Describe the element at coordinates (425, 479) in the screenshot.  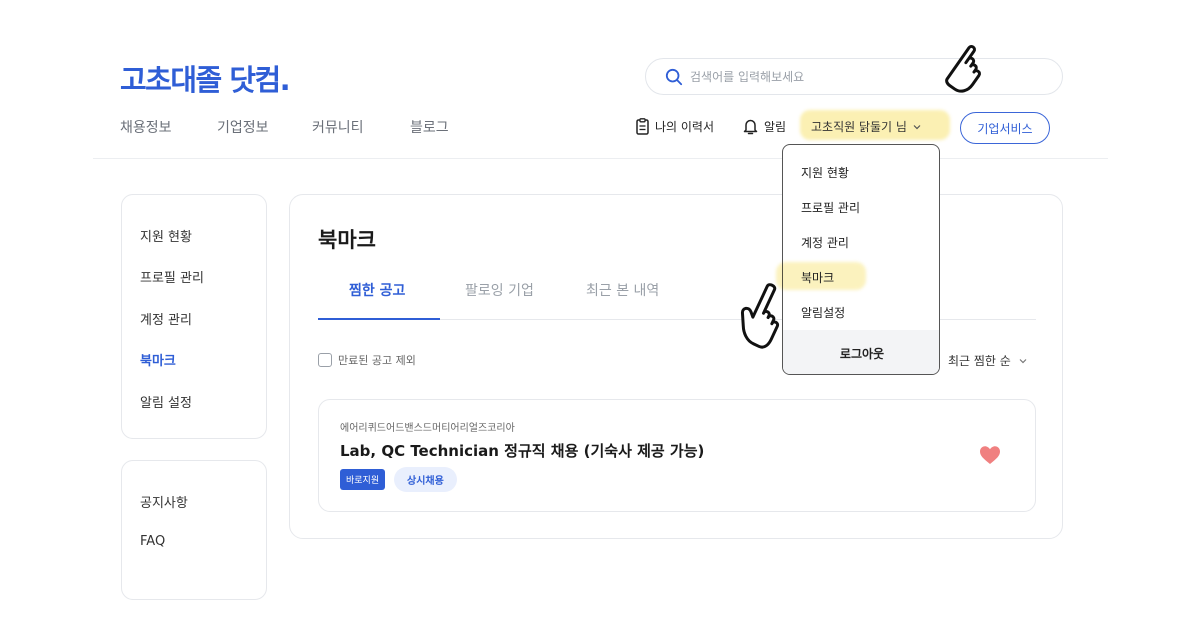
I see `always-hiring-badge: 상시채용` at that location.